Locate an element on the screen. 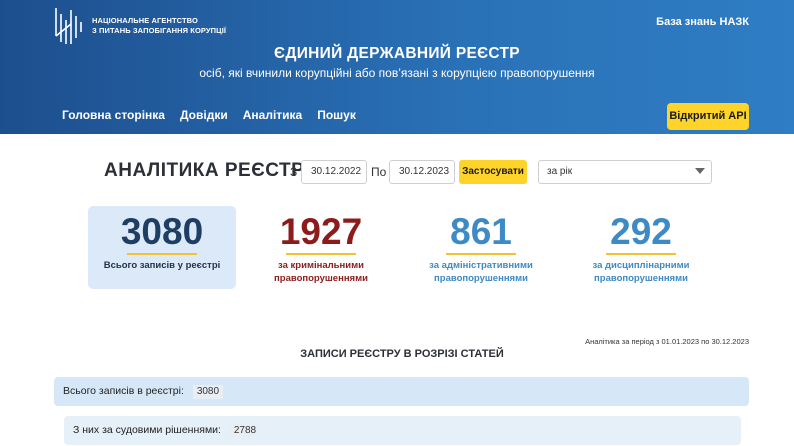 The image size is (794, 446). nav-home: Головна сторінка is located at coordinates (113, 115).